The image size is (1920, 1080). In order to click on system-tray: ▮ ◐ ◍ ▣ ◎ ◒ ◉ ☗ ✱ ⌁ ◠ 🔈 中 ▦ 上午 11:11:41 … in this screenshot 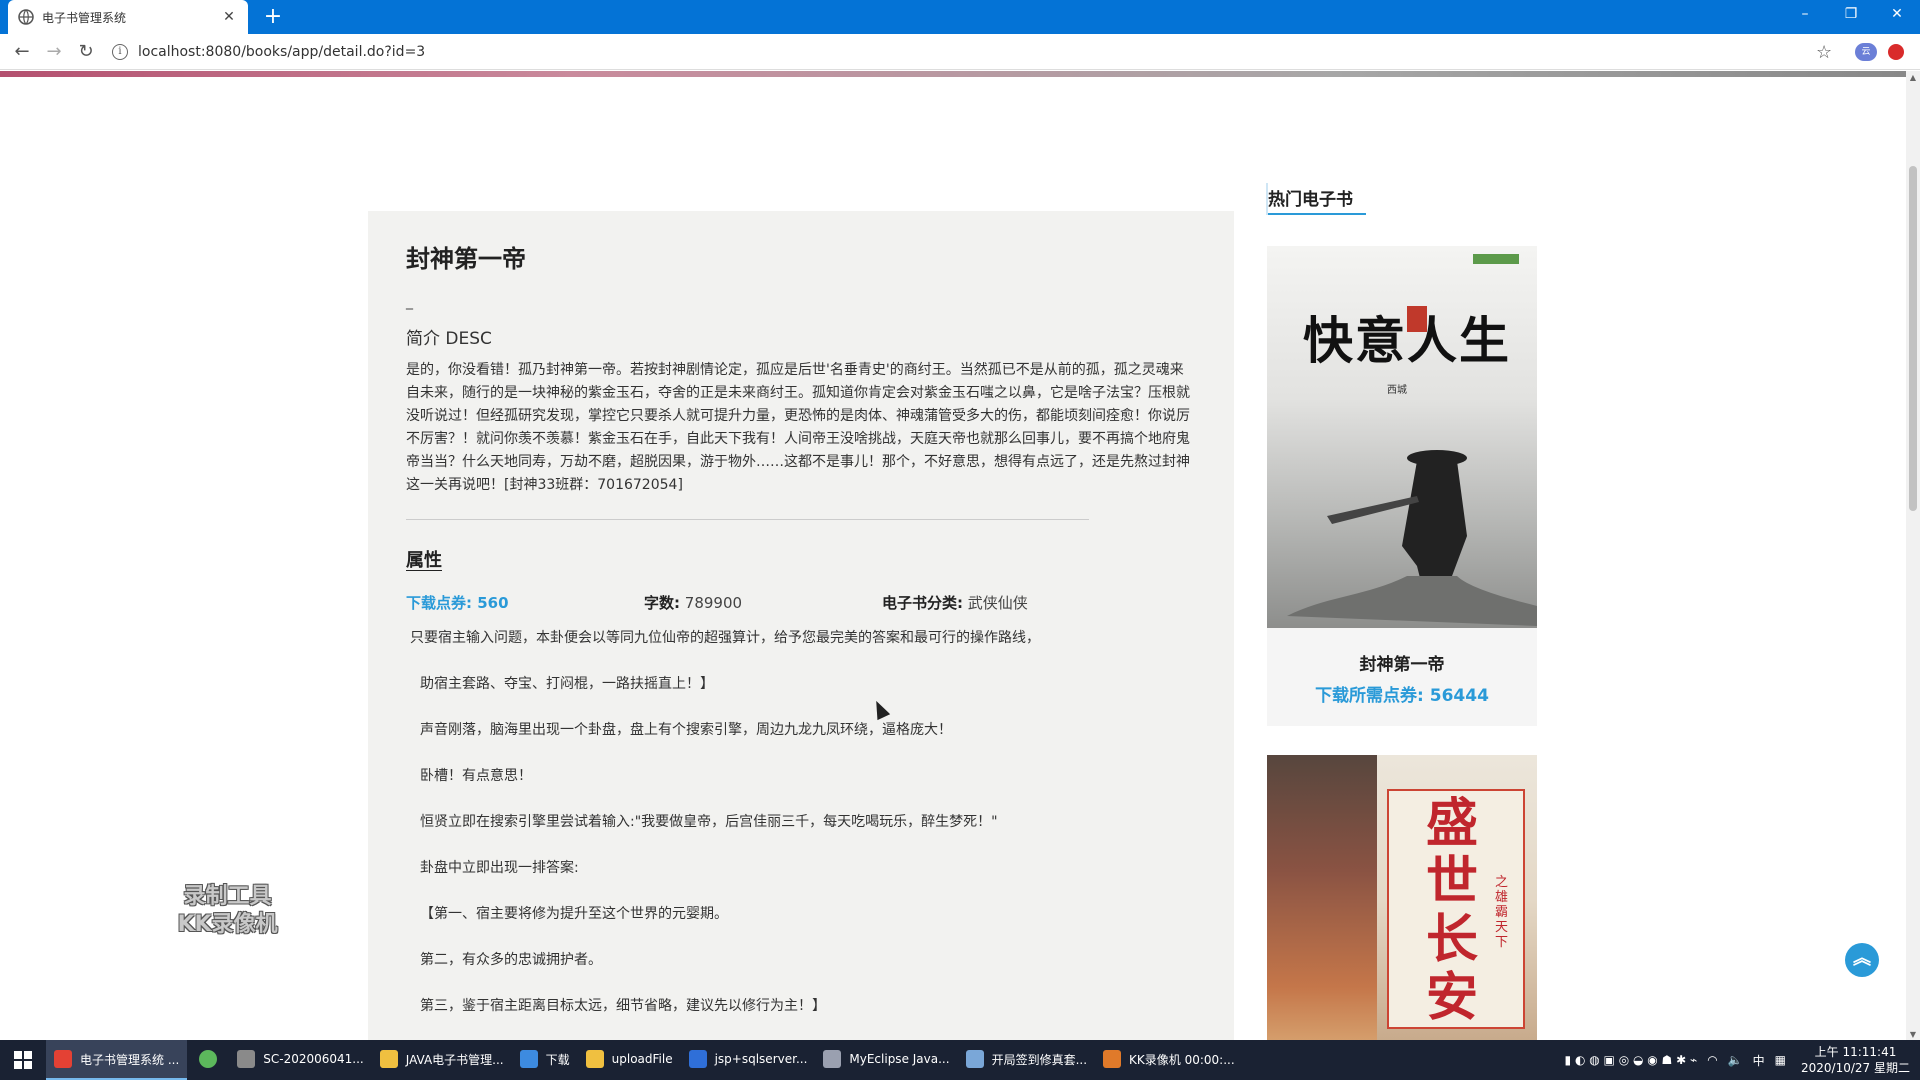, I will do `click(1740, 1060)`.